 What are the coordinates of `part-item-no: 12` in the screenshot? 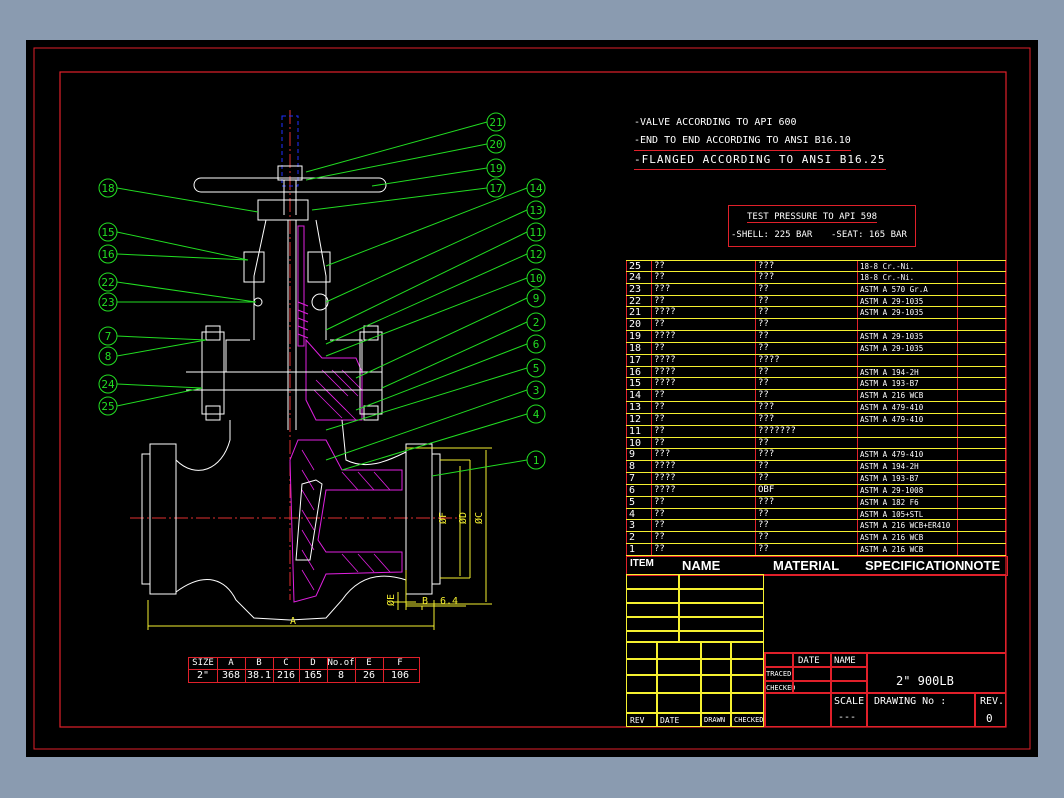 It's located at (639, 419).